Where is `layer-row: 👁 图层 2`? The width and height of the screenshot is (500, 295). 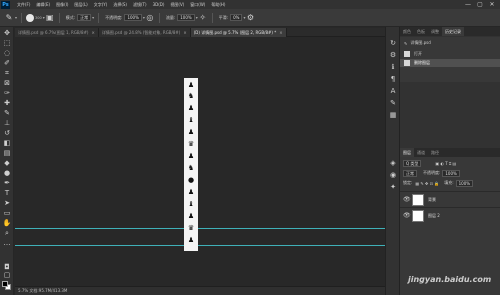 layer-row: 👁 图层 2 is located at coordinates (450, 215).